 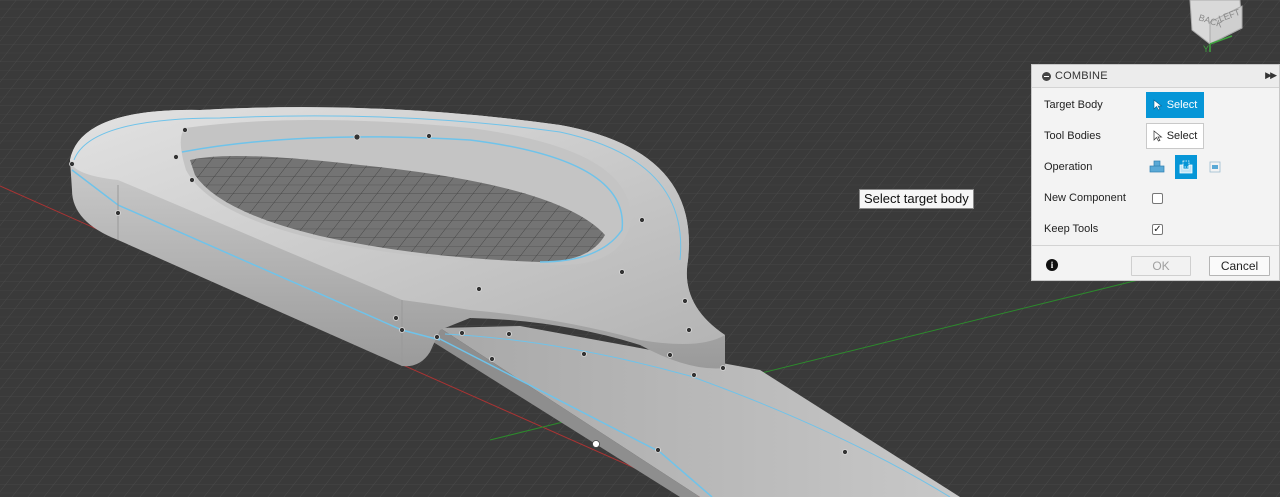 I want to click on cut-operation-button, so click(x=1186, y=167).